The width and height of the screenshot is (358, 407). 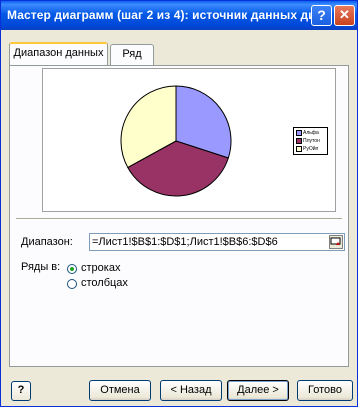 What do you see at coordinates (41, 267) in the screenshot?
I see `series-in-label: Ряды в:` at bounding box center [41, 267].